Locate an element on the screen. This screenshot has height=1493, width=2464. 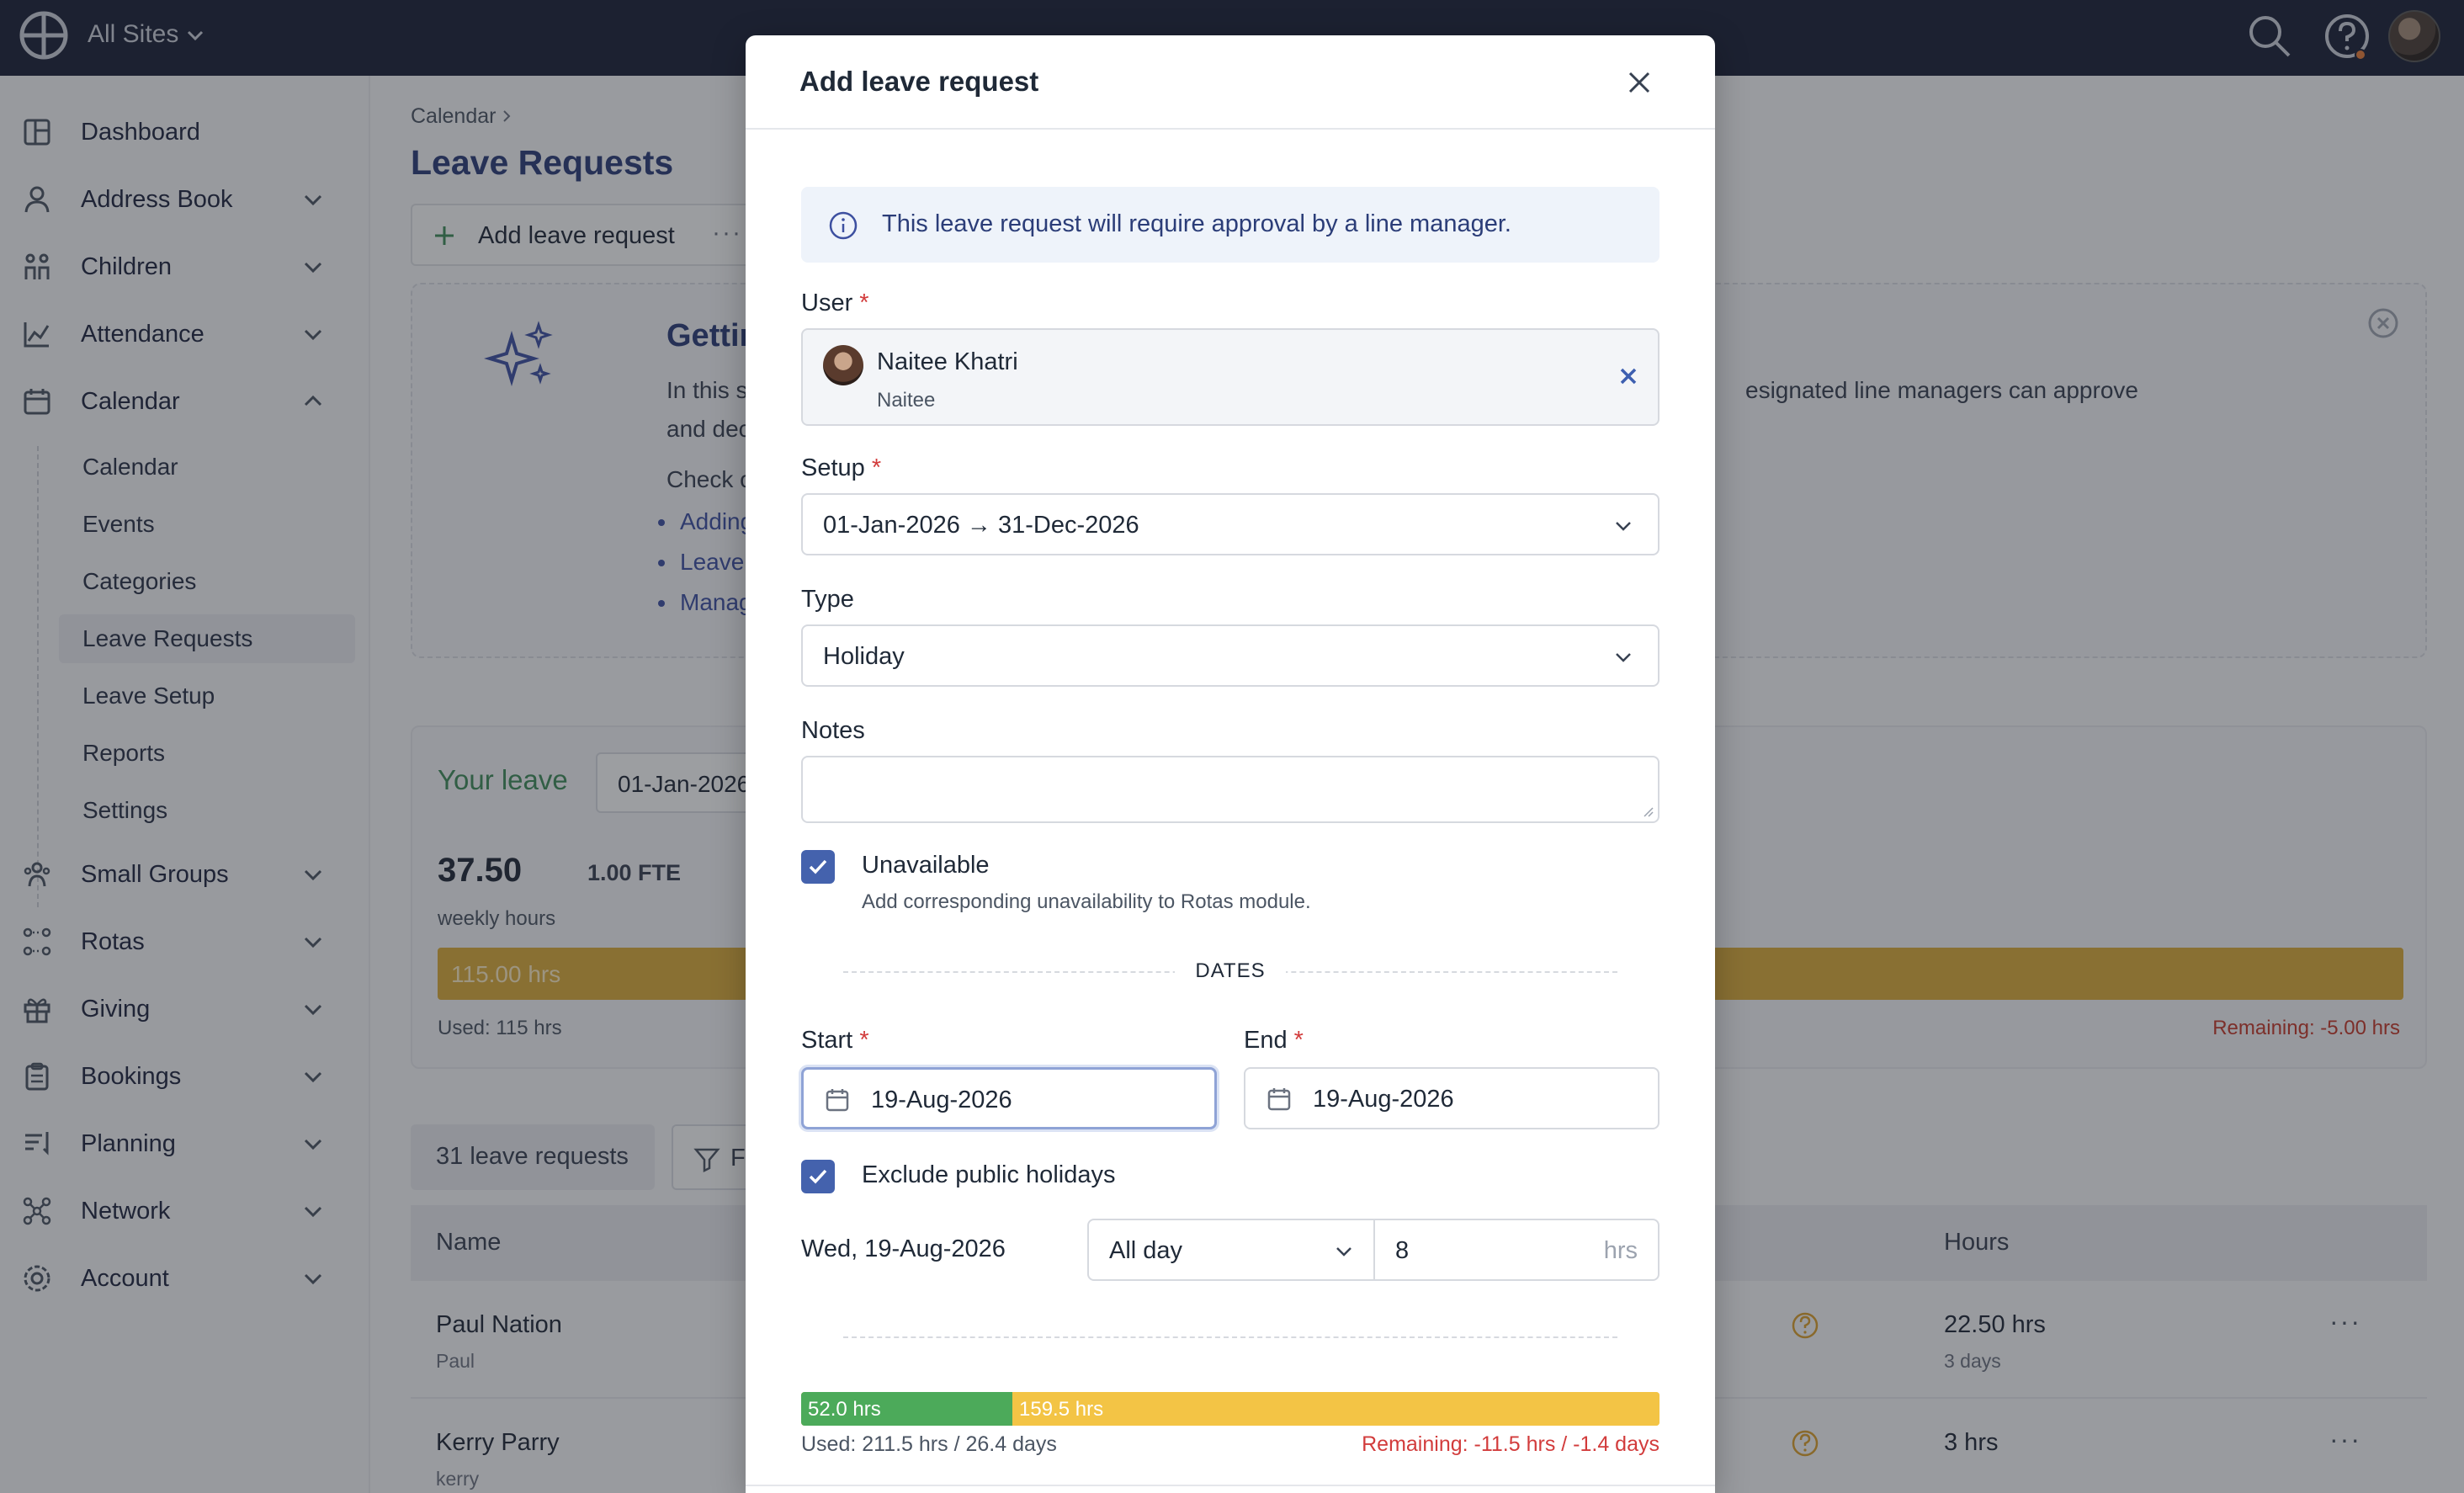
close-icon is located at coordinates (1639, 82).